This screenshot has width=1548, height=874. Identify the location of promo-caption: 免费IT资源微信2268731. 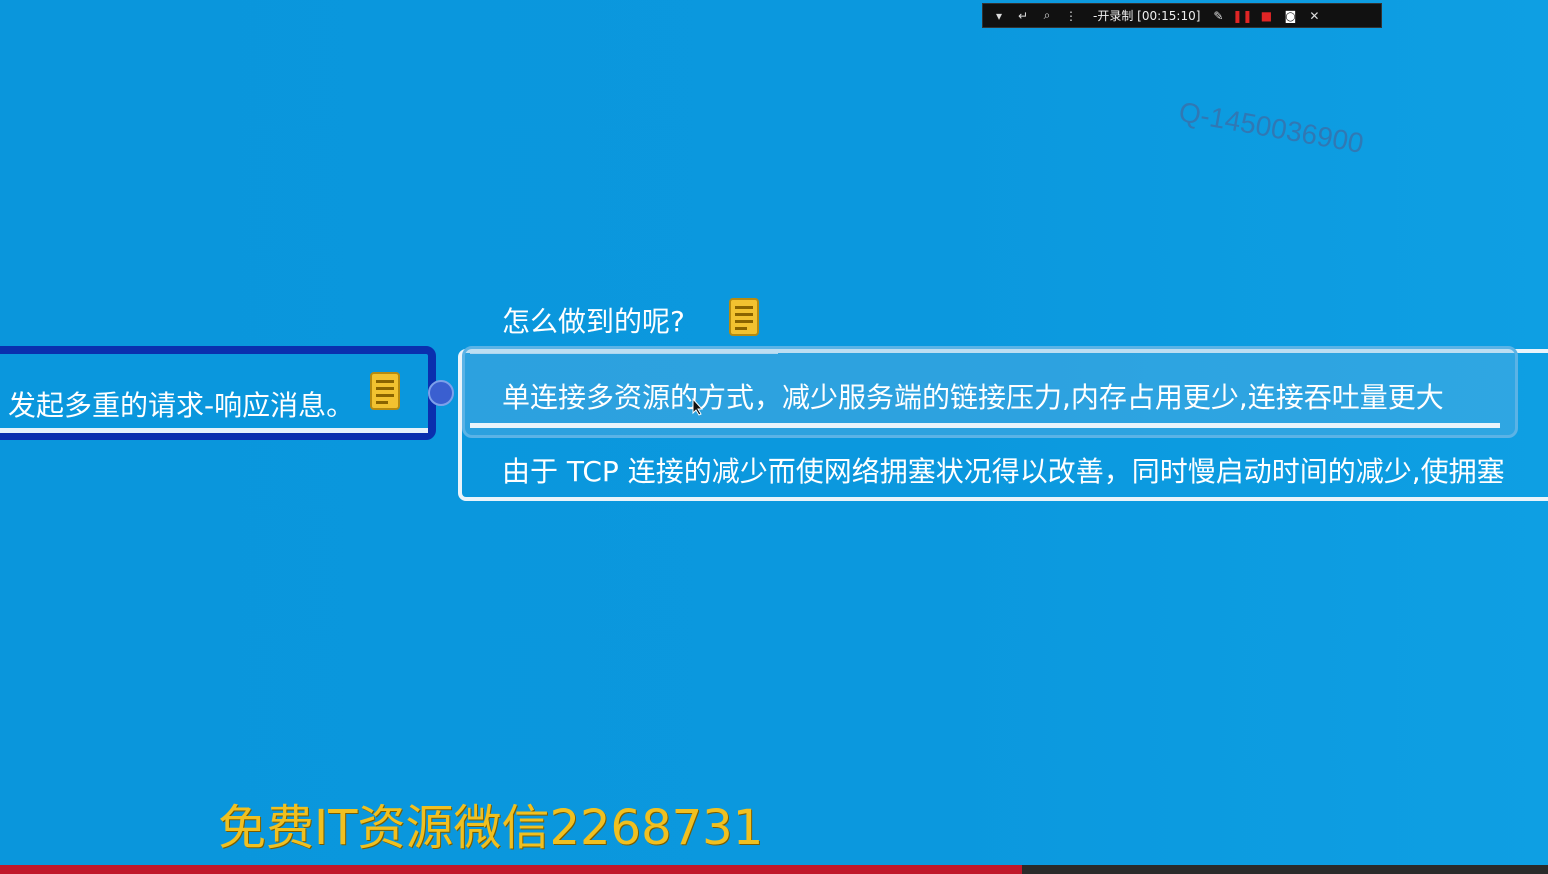
(491, 828).